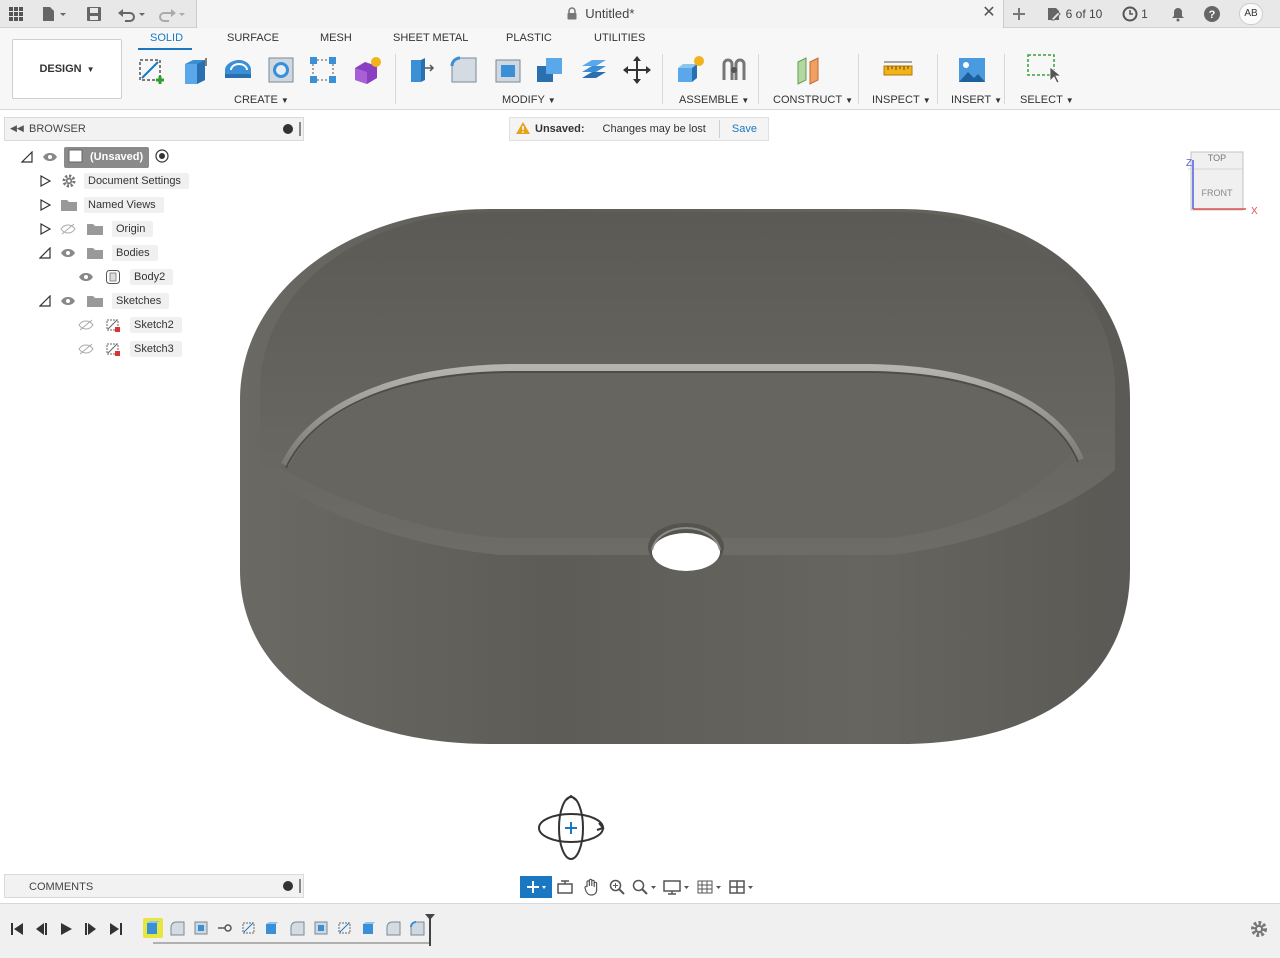  What do you see at coordinates (281, 70) in the screenshot?
I see `hole-icon` at bounding box center [281, 70].